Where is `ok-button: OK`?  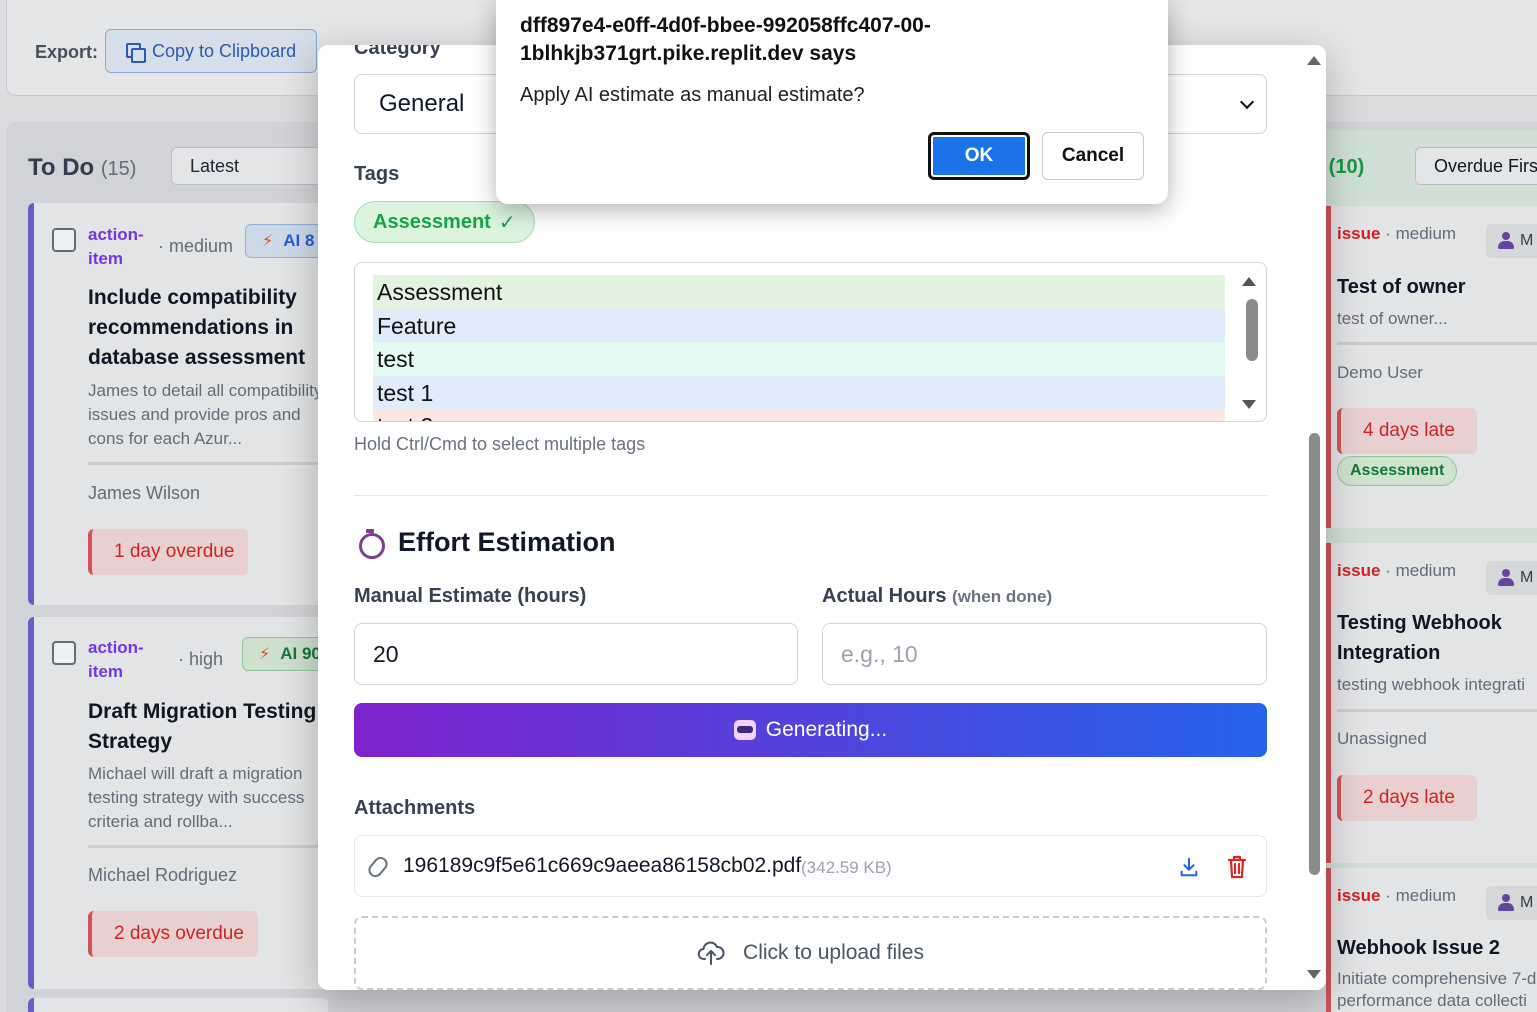 ok-button: OK is located at coordinates (979, 156).